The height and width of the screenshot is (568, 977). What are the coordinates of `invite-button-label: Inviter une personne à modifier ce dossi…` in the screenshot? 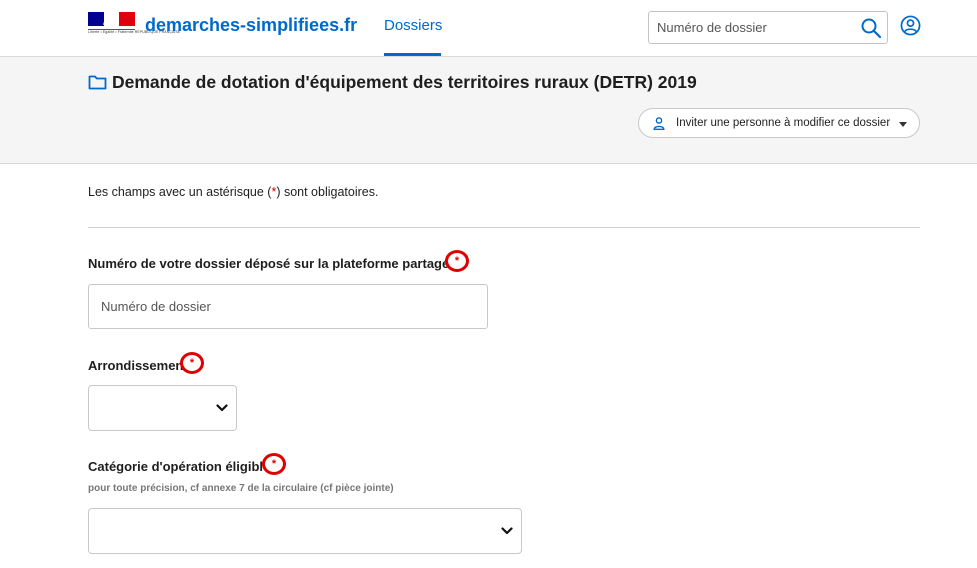 It's located at (783, 123).